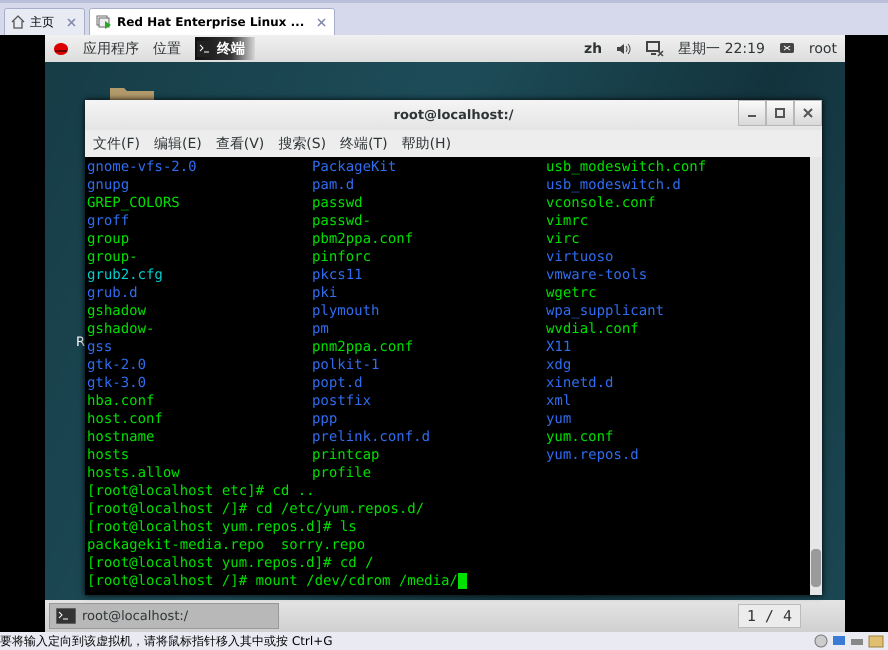 The width and height of the screenshot is (888, 650). What do you see at coordinates (113, 257) in the screenshot?
I see `file-entry: group-` at bounding box center [113, 257].